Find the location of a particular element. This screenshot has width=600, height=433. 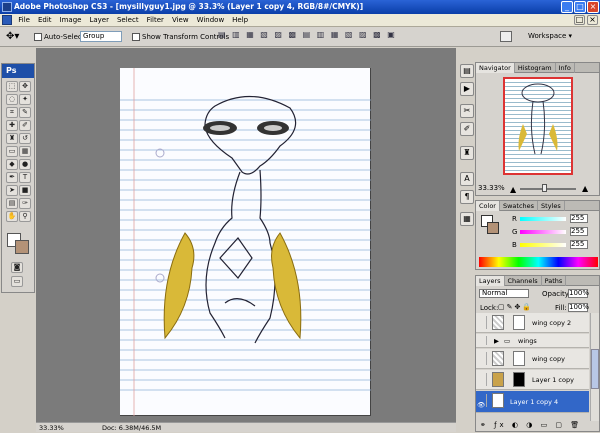

menu-window: Window is located at coordinates (211, 20).